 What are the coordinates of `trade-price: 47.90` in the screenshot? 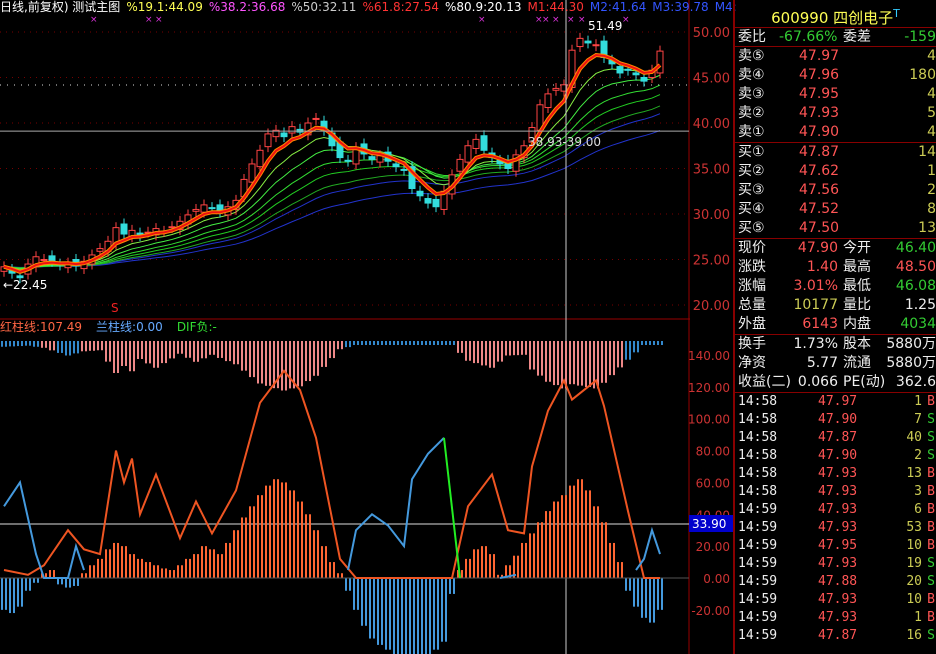 It's located at (838, 419).